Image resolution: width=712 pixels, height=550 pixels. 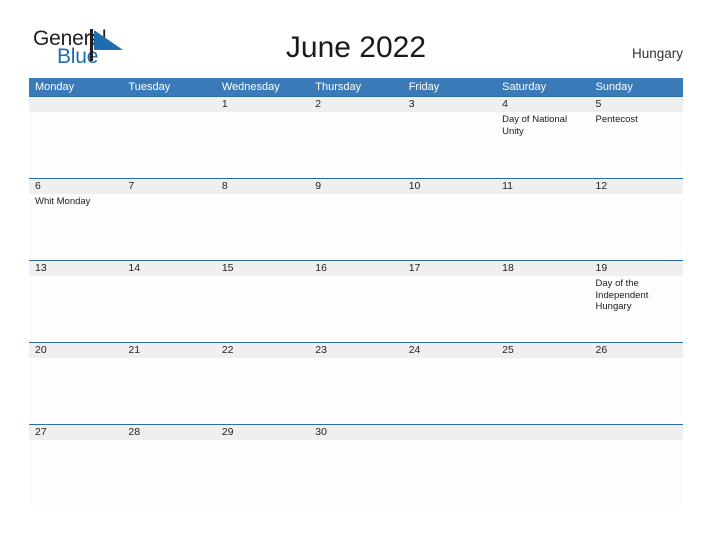 What do you see at coordinates (75, 268) in the screenshot?
I see `day-number: 13` at bounding box center [75, 268].